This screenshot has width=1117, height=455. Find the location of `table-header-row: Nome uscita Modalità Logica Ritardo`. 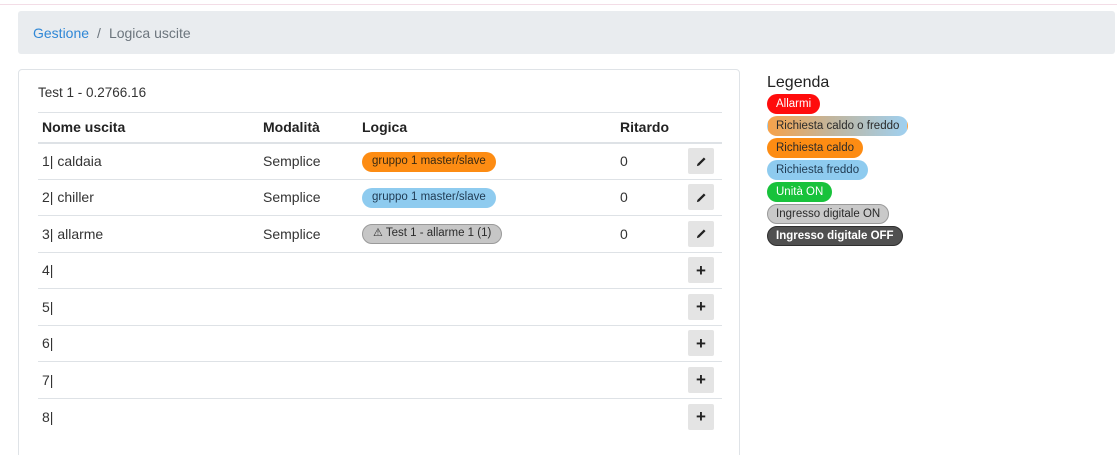

table-header-row: Nome uscita Modalità Logica Ritardo is located at coordinates (380, 128).